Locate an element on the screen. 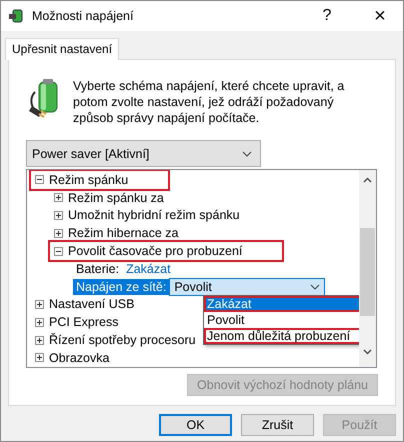  description-text: Vyberte schéma napájení, které chcete upravit, a potom zvolte nastavení, jež odráží požadovaný způsob správy napájení počítače. is located at coordinates (209, 102).